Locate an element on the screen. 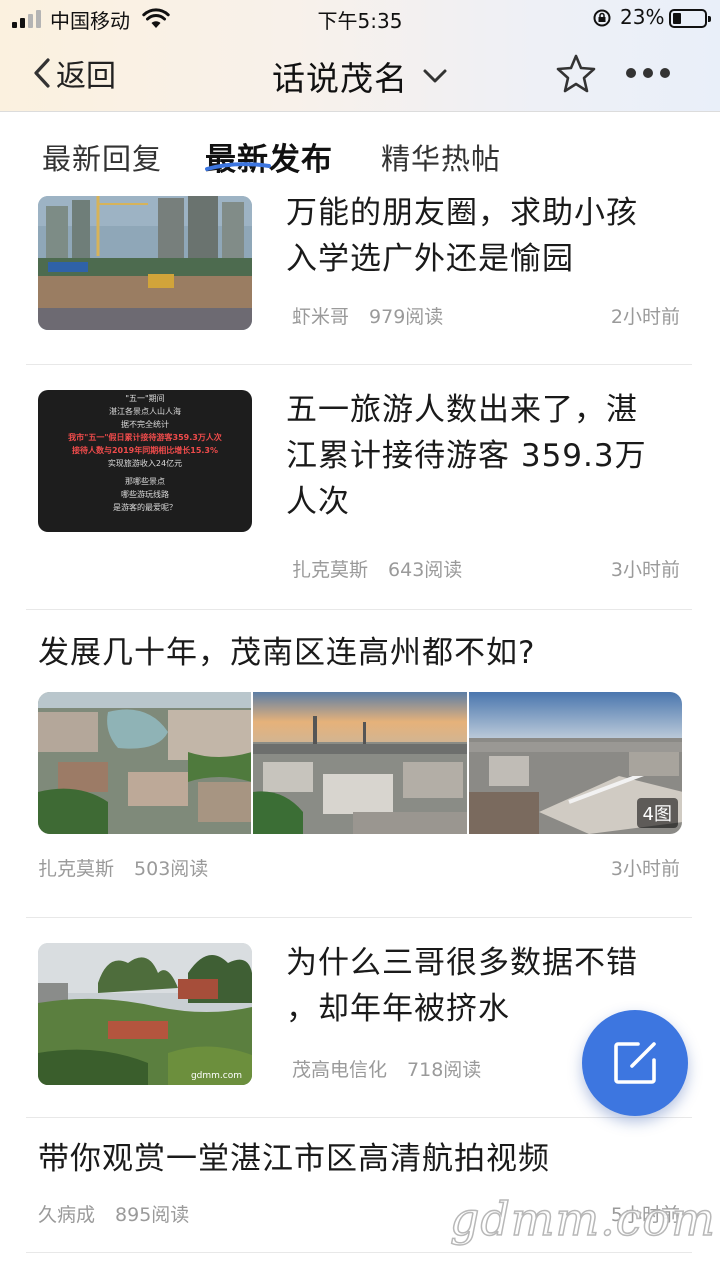 The height and width of the screenshot is (1280, 720). post-views: 718阅读 is located at coordinates (444, 1070).